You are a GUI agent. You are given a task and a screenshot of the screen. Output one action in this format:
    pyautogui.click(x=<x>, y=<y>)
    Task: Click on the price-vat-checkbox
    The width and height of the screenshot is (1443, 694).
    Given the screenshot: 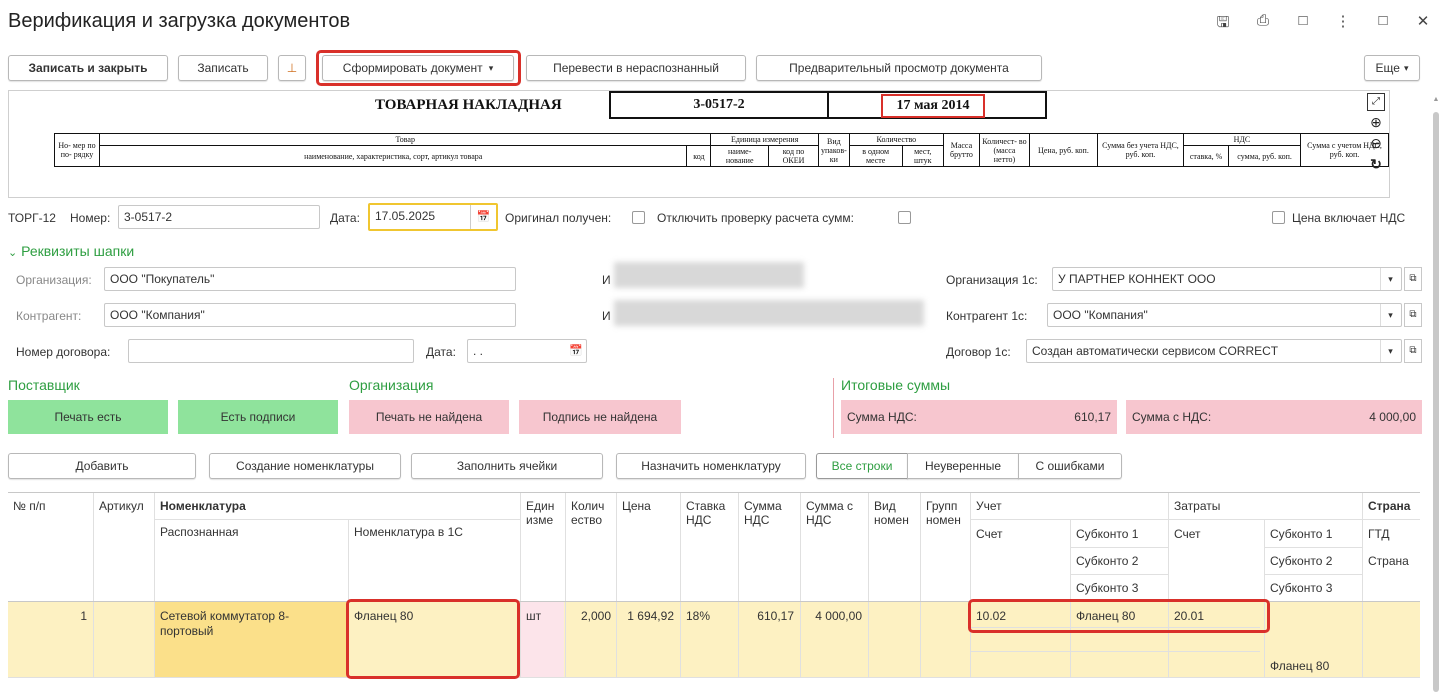 What is the action you would take?
    pyautogui.click(x=1278, y=217)
    